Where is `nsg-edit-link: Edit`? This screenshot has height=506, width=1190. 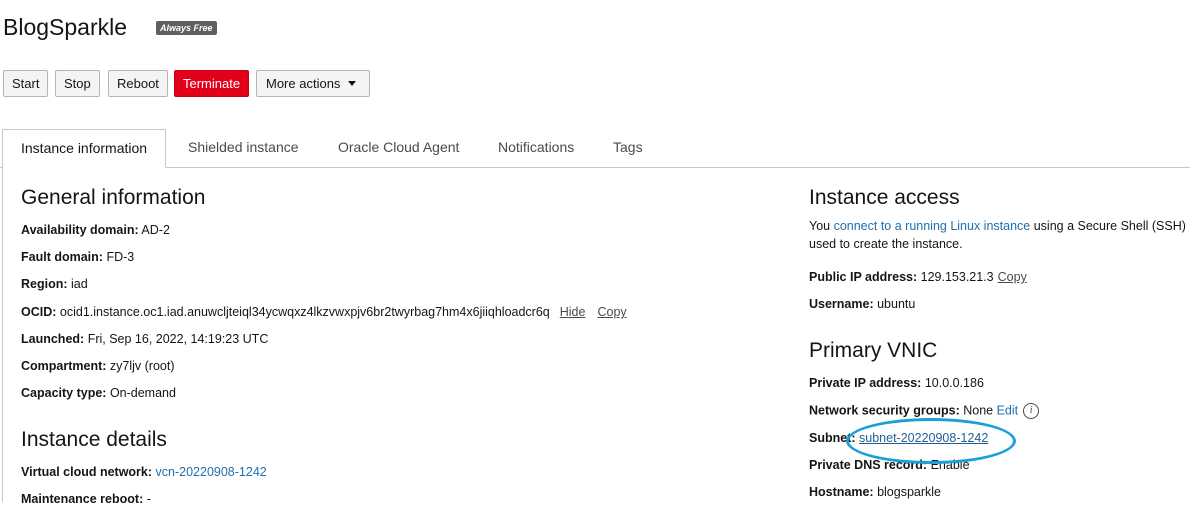
nsg-edit-link: Edit is located at coordinates (1008, 410).